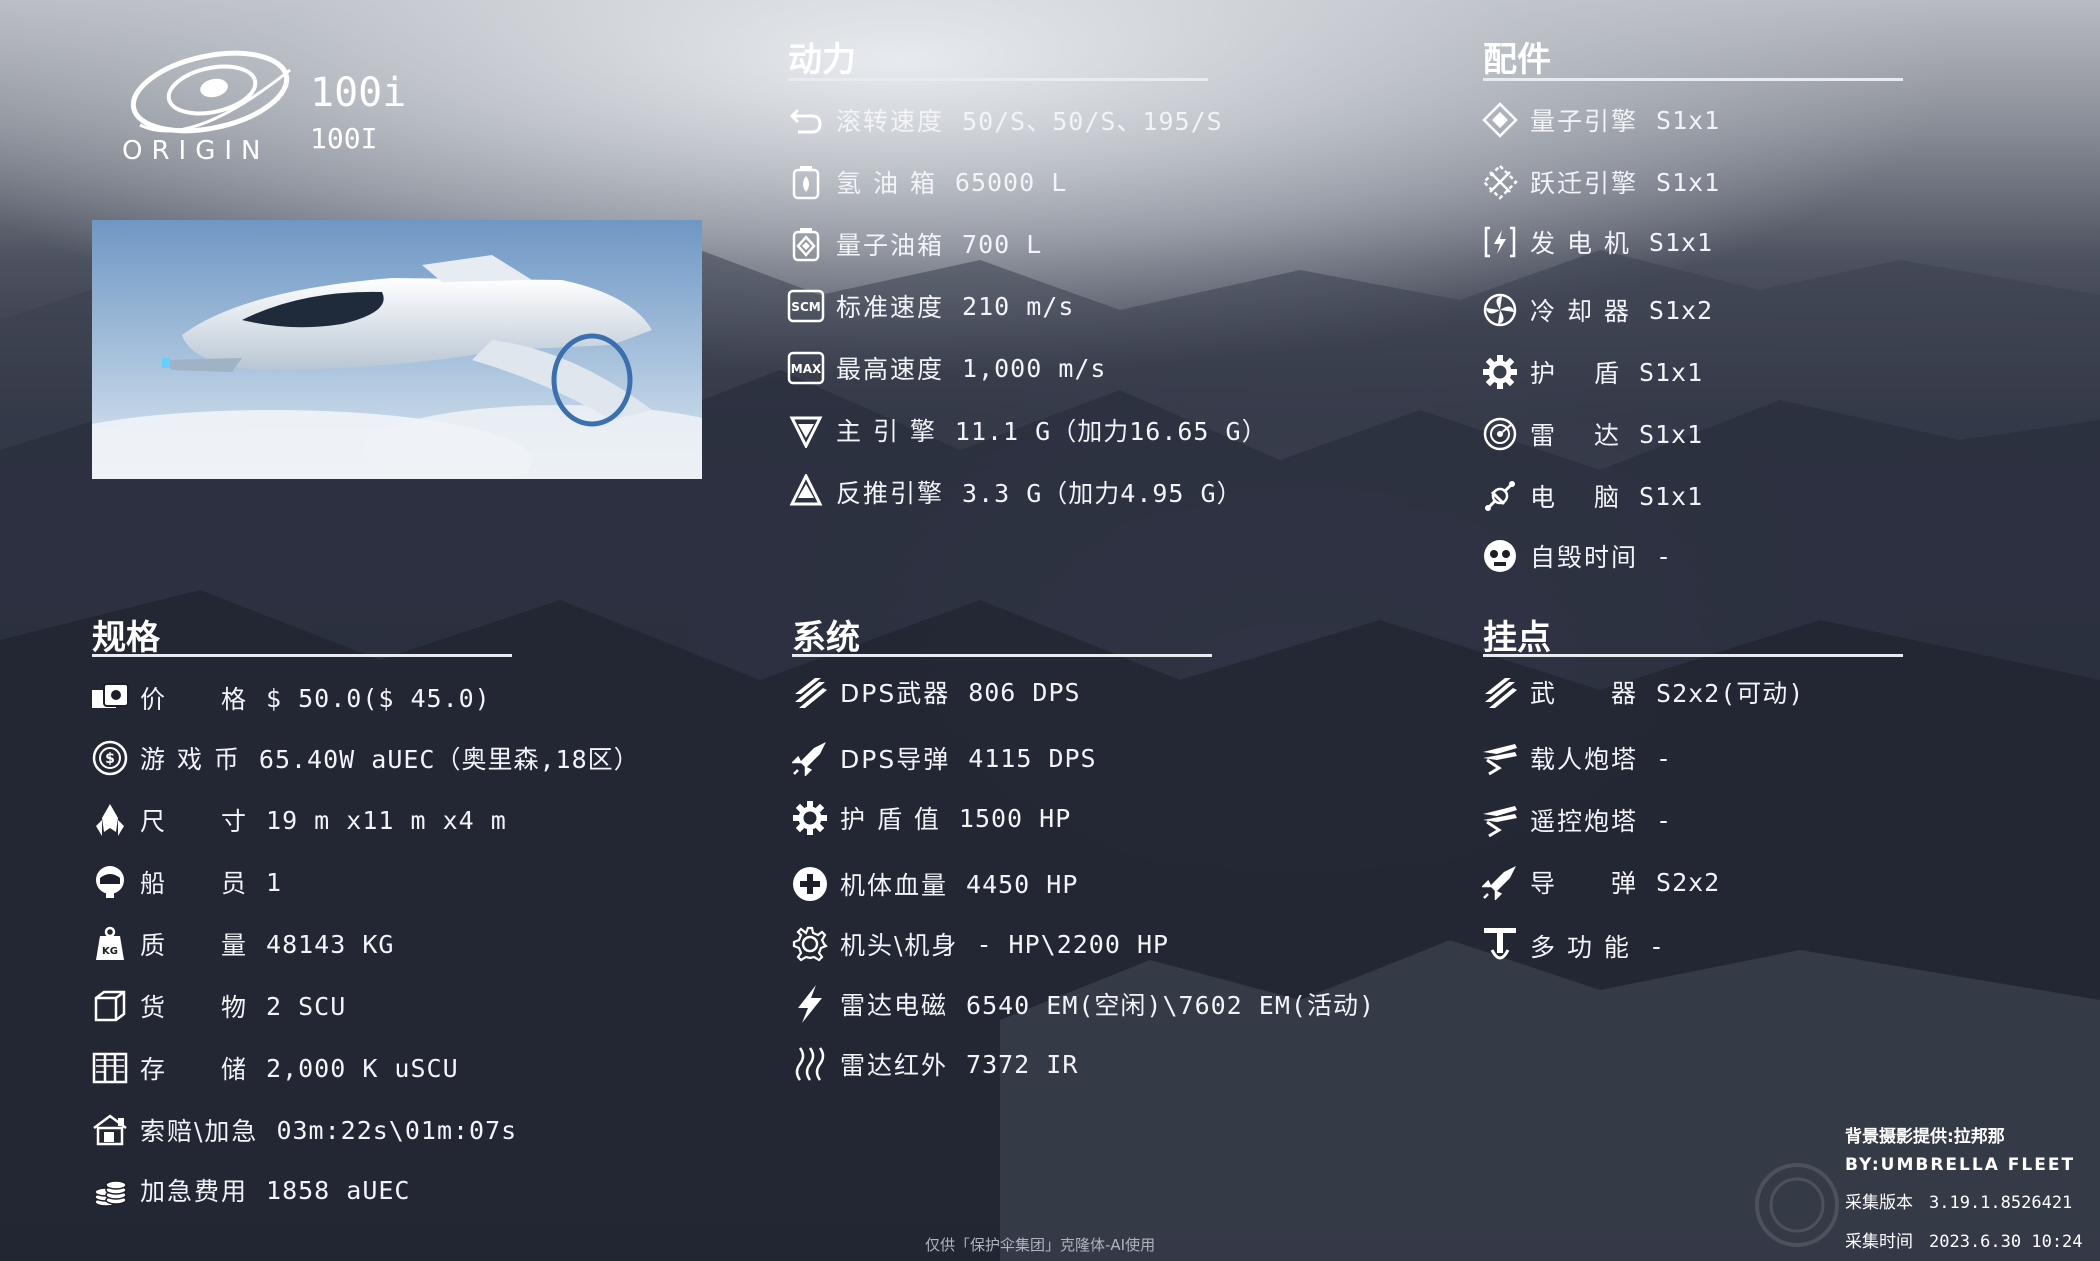 The image size is (2100, 1261). I want to click on power-row-max-speed: MAX 最高速度 1,000 m/s, so click(946, 368).